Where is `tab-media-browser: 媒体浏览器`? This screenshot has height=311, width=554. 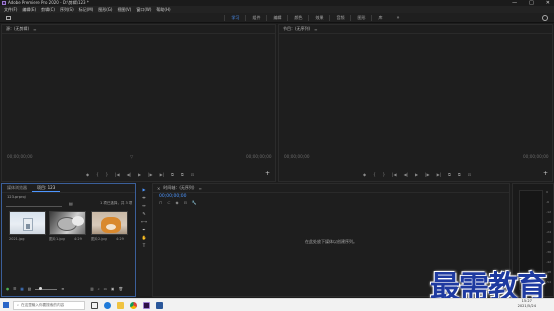
tab-media-browser: 媒体浏览器 is located at coordinates (17, 188).